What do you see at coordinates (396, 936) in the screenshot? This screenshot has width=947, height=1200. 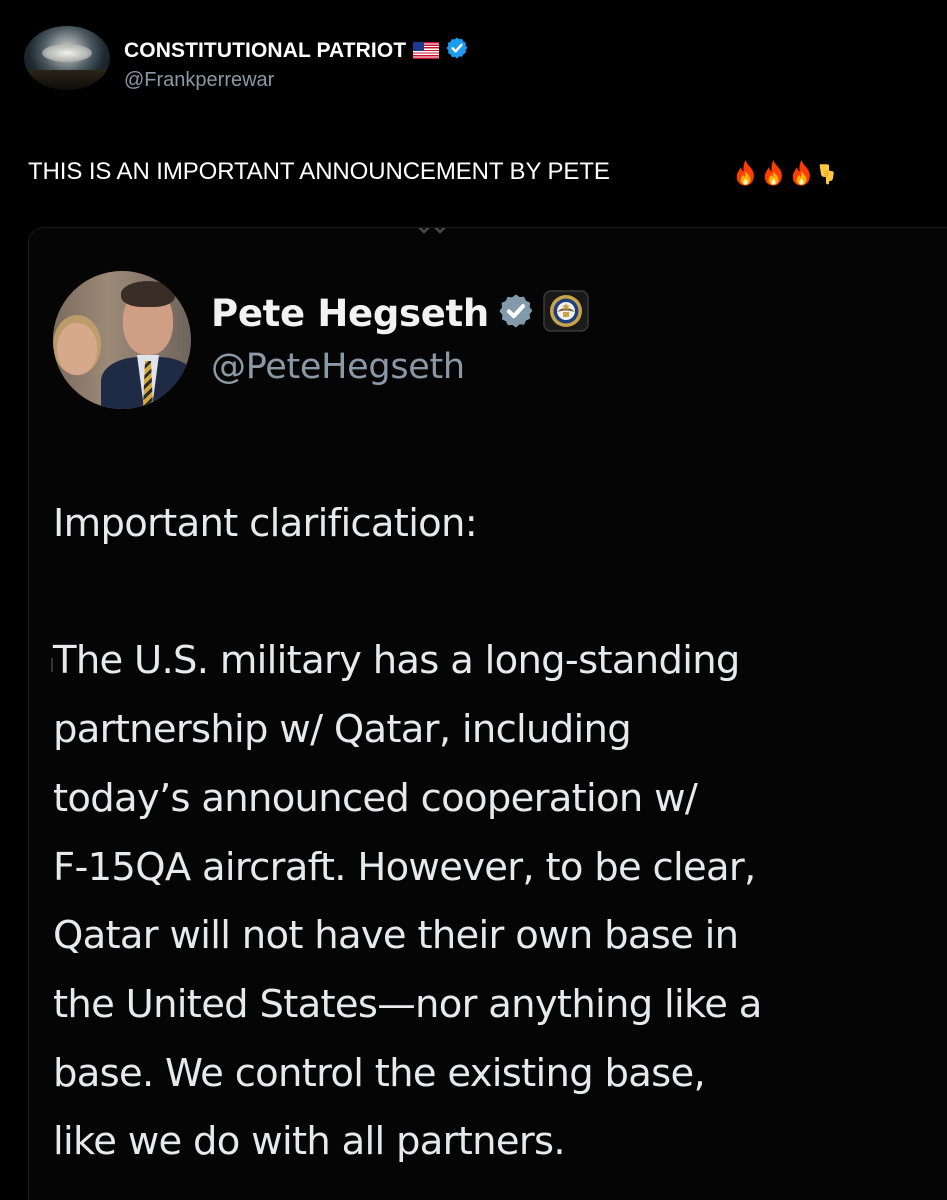 I see `body-line: Qatar will not have their own base in` at bounding box center [396, 936].